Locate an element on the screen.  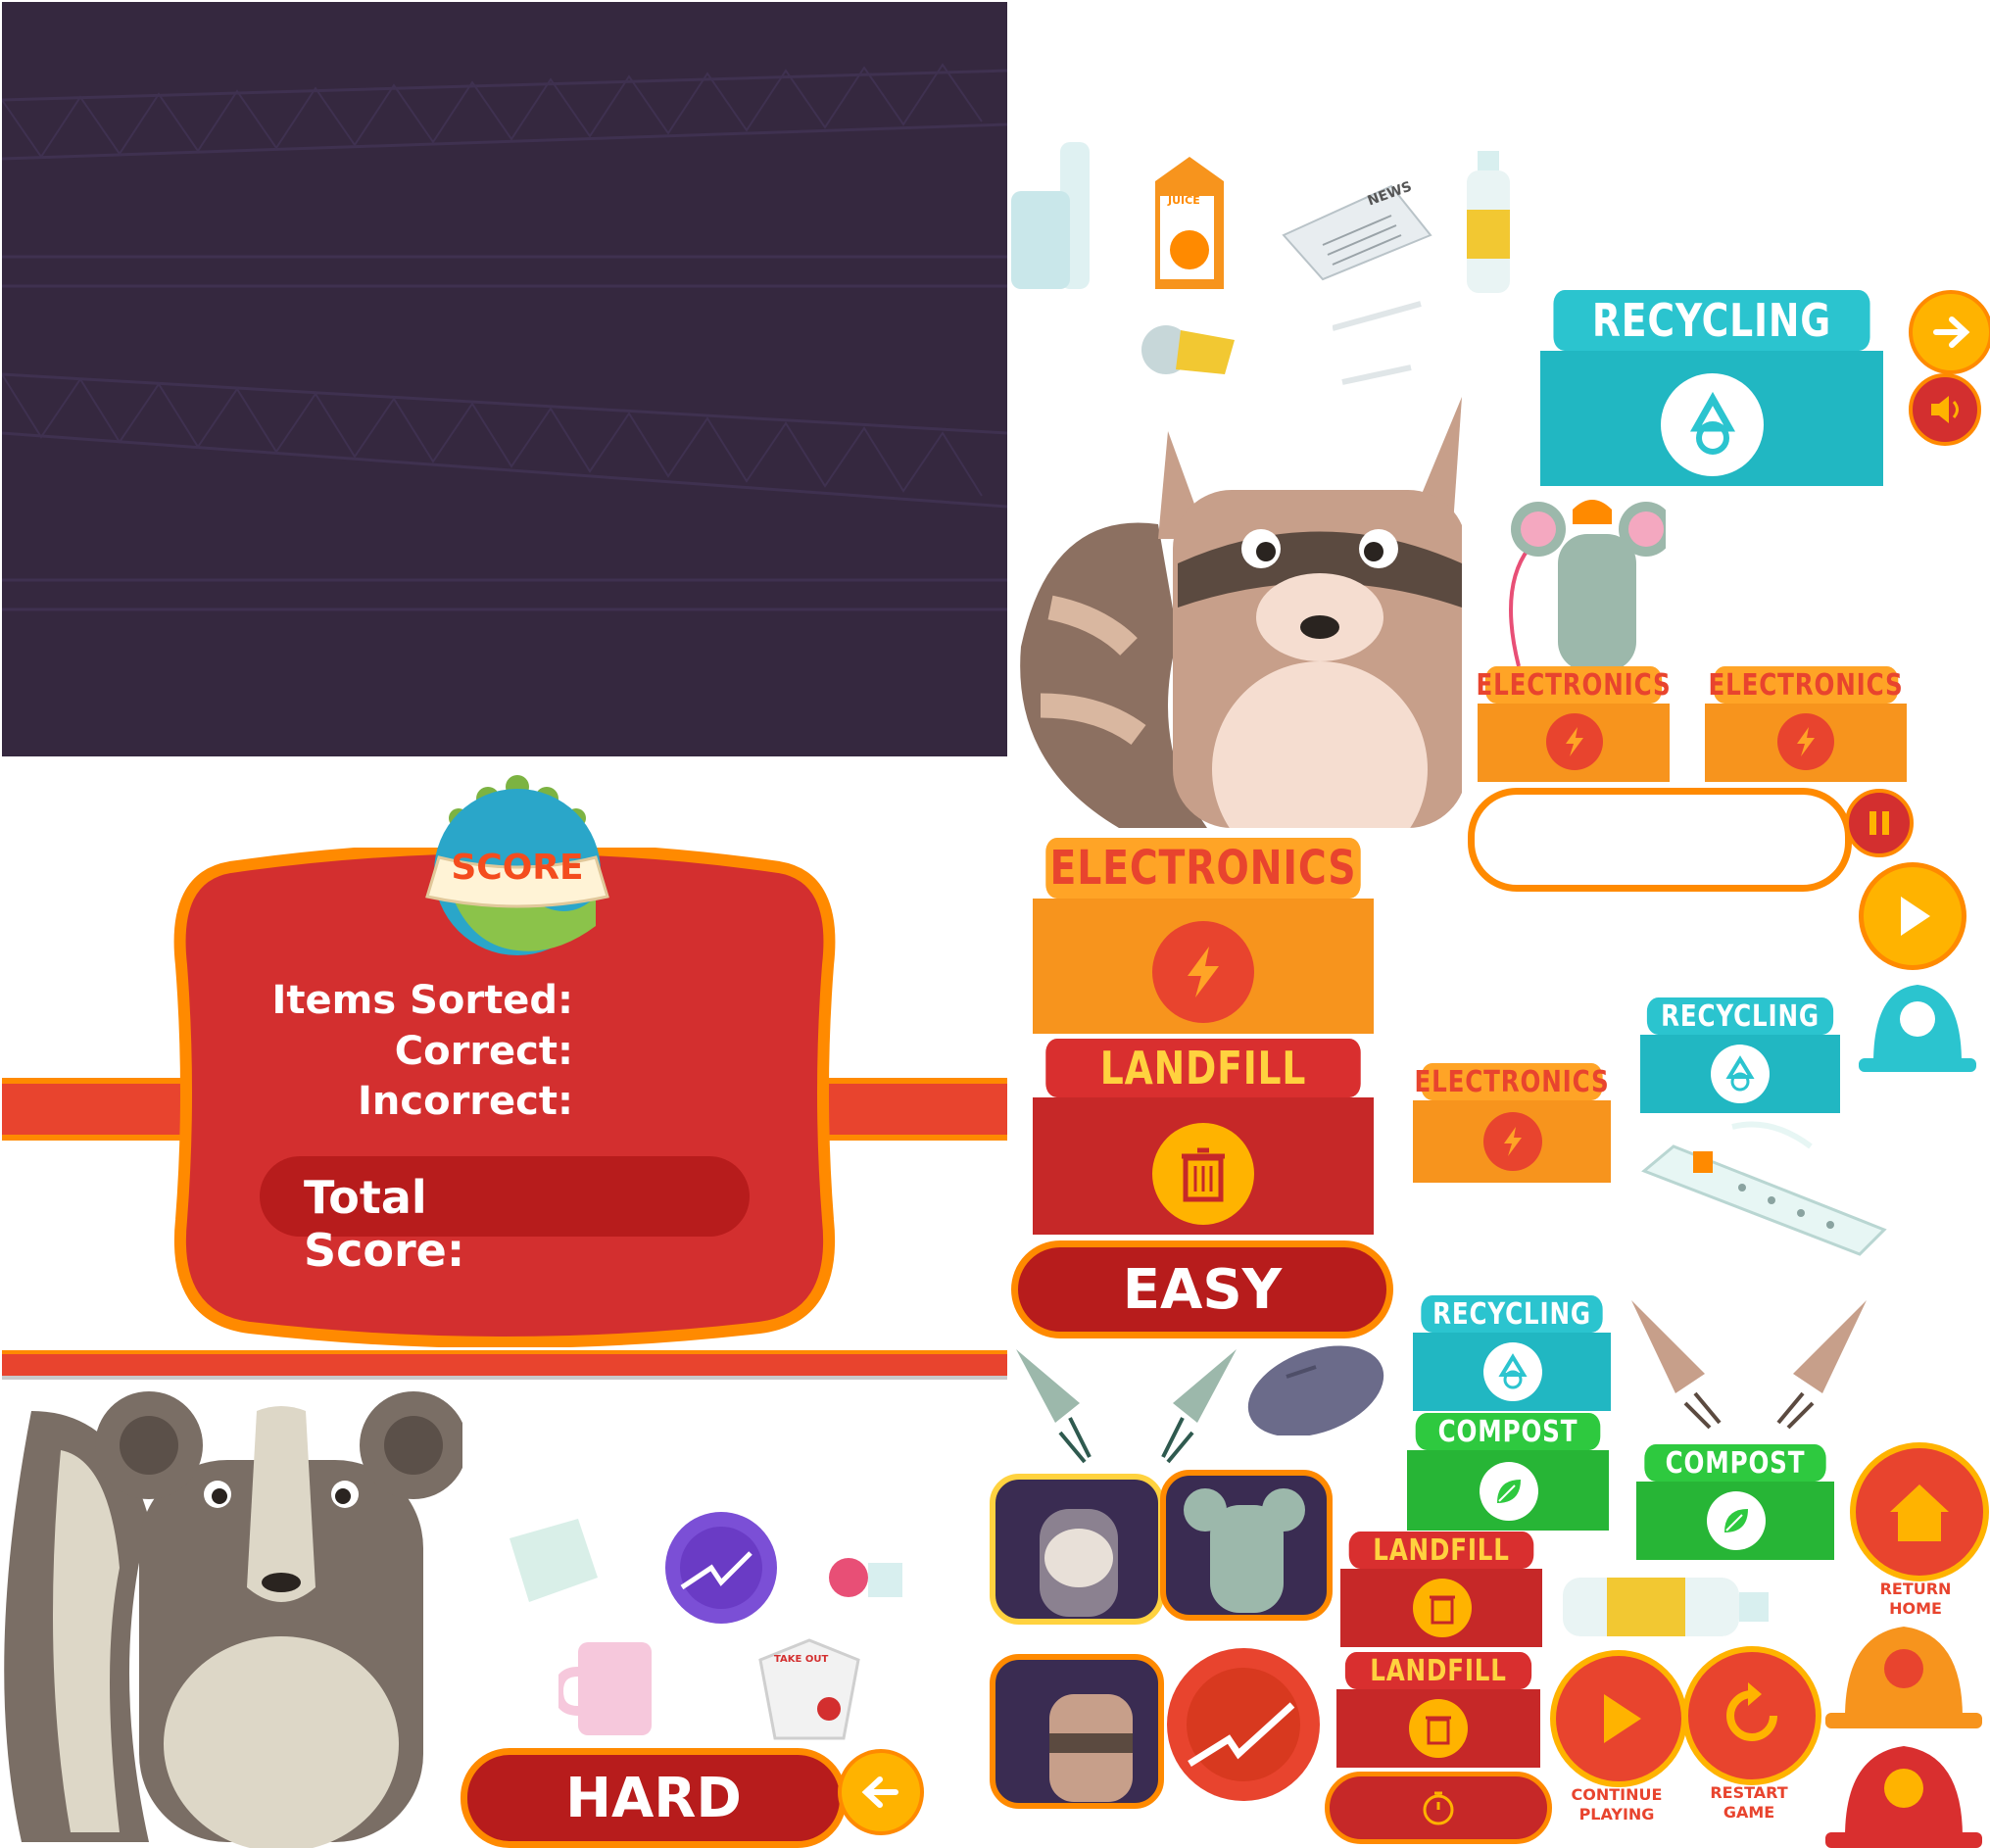
score-badge: SCORE is located at coordinates (517, 857).